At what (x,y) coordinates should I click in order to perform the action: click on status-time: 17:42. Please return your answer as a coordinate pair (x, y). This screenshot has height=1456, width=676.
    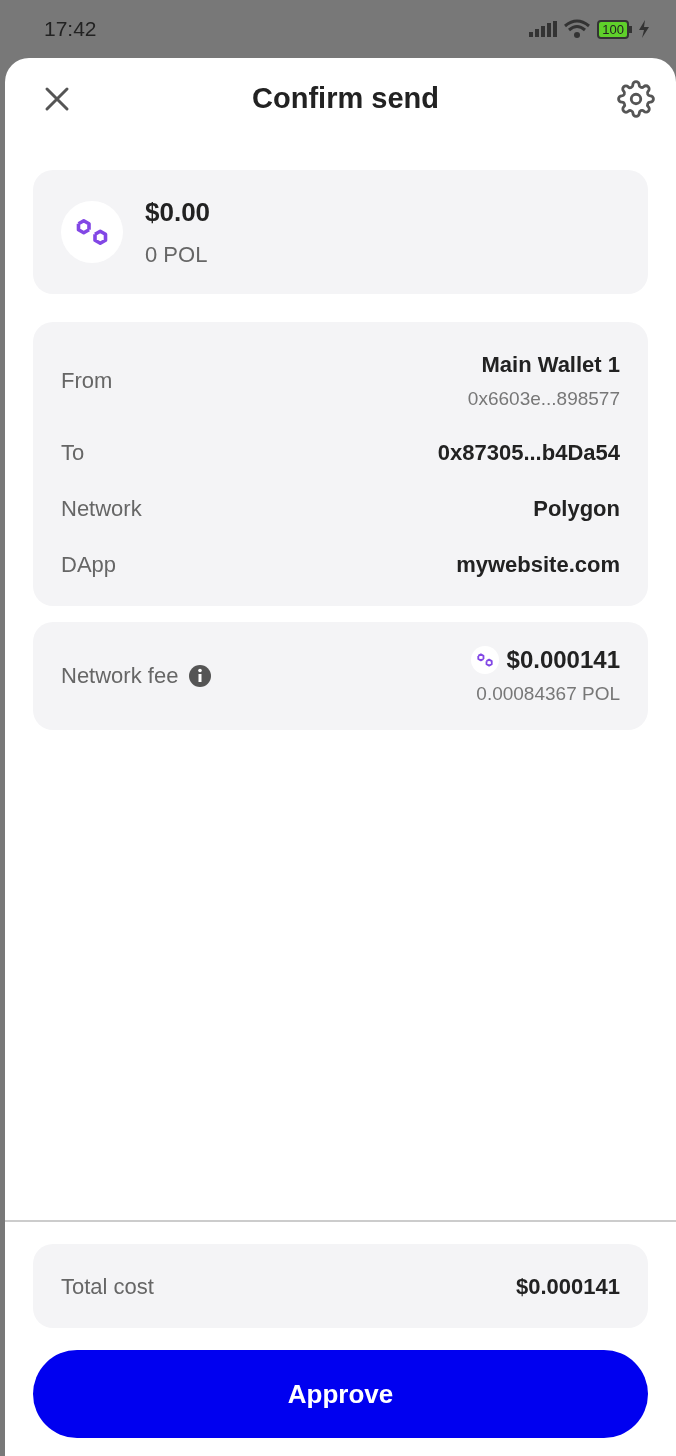
    Looking at the image, I should click on (70, 29).